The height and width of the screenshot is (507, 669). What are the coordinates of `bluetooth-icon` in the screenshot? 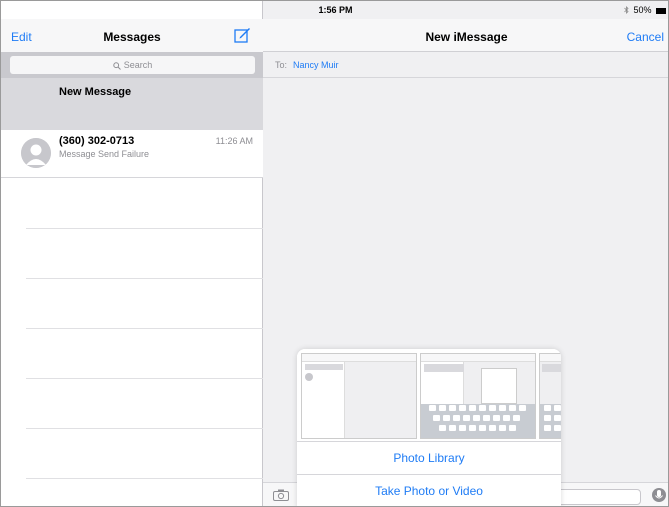 It's located at (626, 10).